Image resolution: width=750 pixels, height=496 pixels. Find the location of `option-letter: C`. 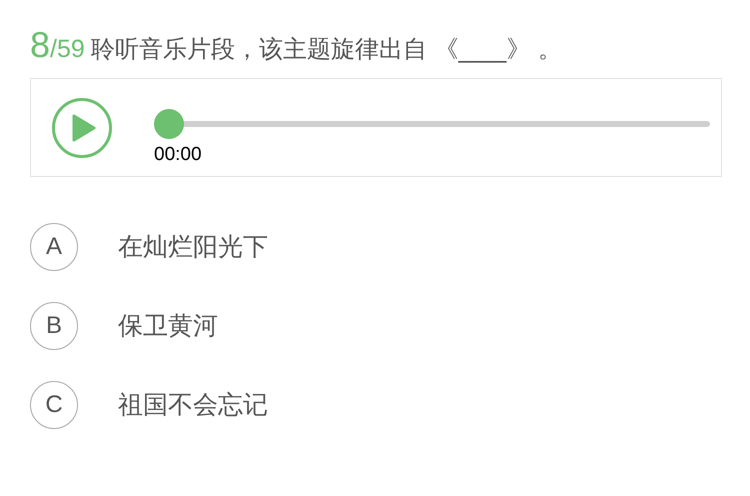

option-letter: C is located at coordinates (54, 405).